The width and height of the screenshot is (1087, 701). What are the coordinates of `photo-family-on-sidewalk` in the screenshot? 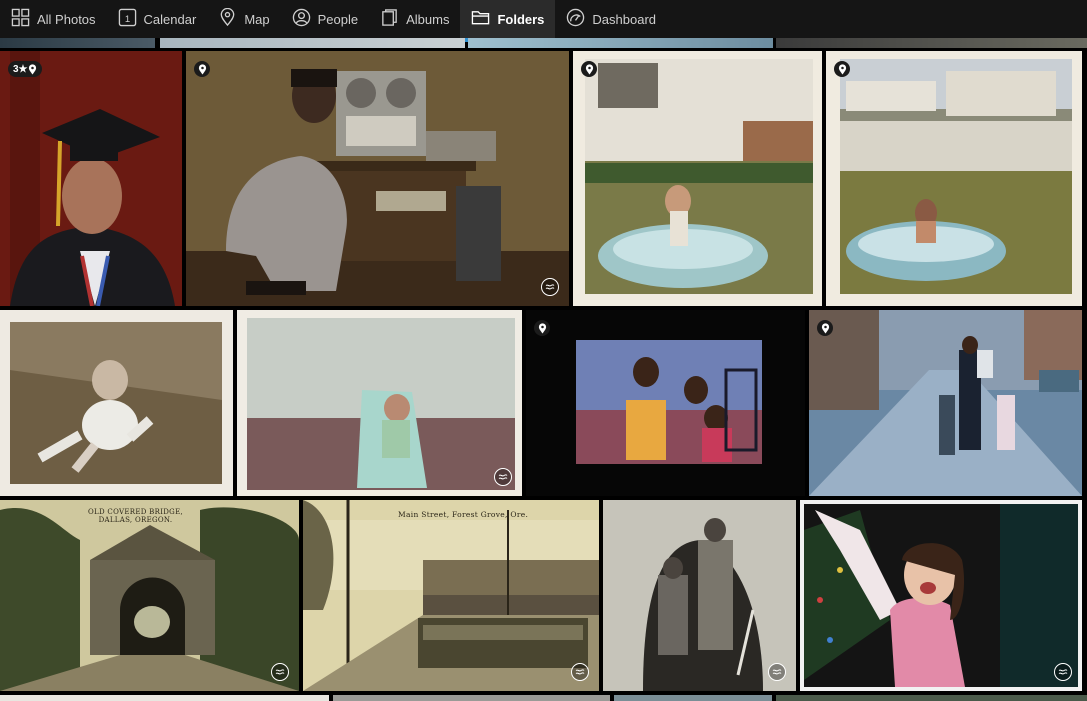 It's located at (945, 403).